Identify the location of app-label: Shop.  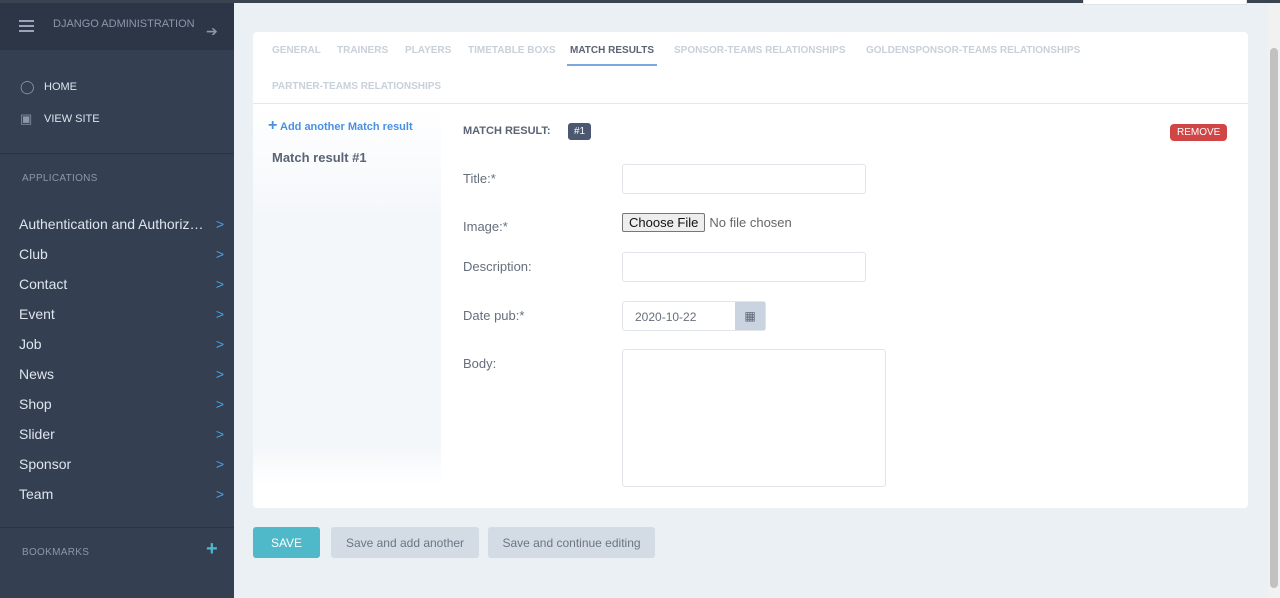
(35, 404).